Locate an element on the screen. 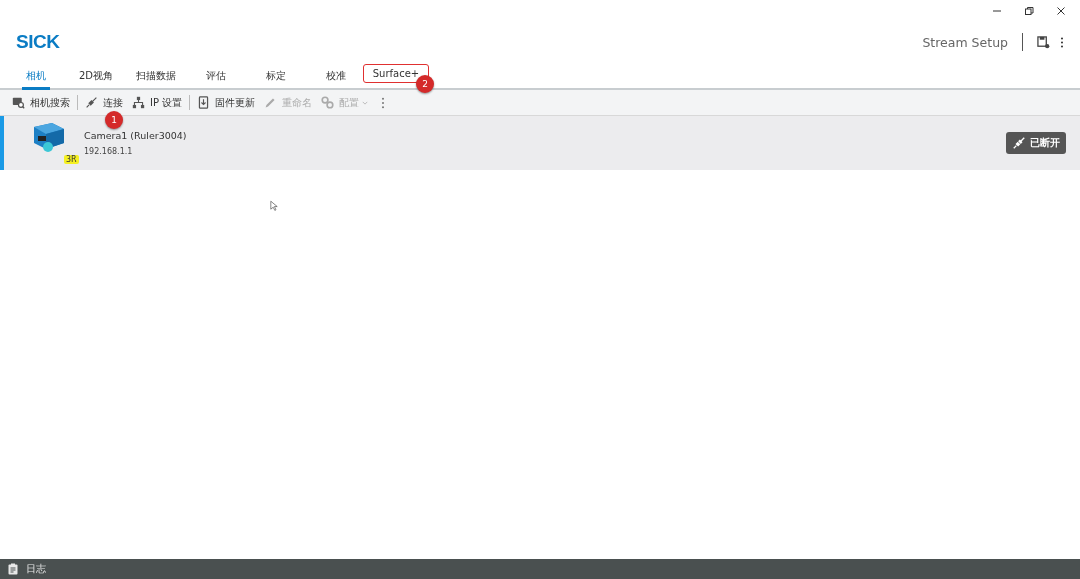  step-marker: 1 is located at coordinates (114, 119).